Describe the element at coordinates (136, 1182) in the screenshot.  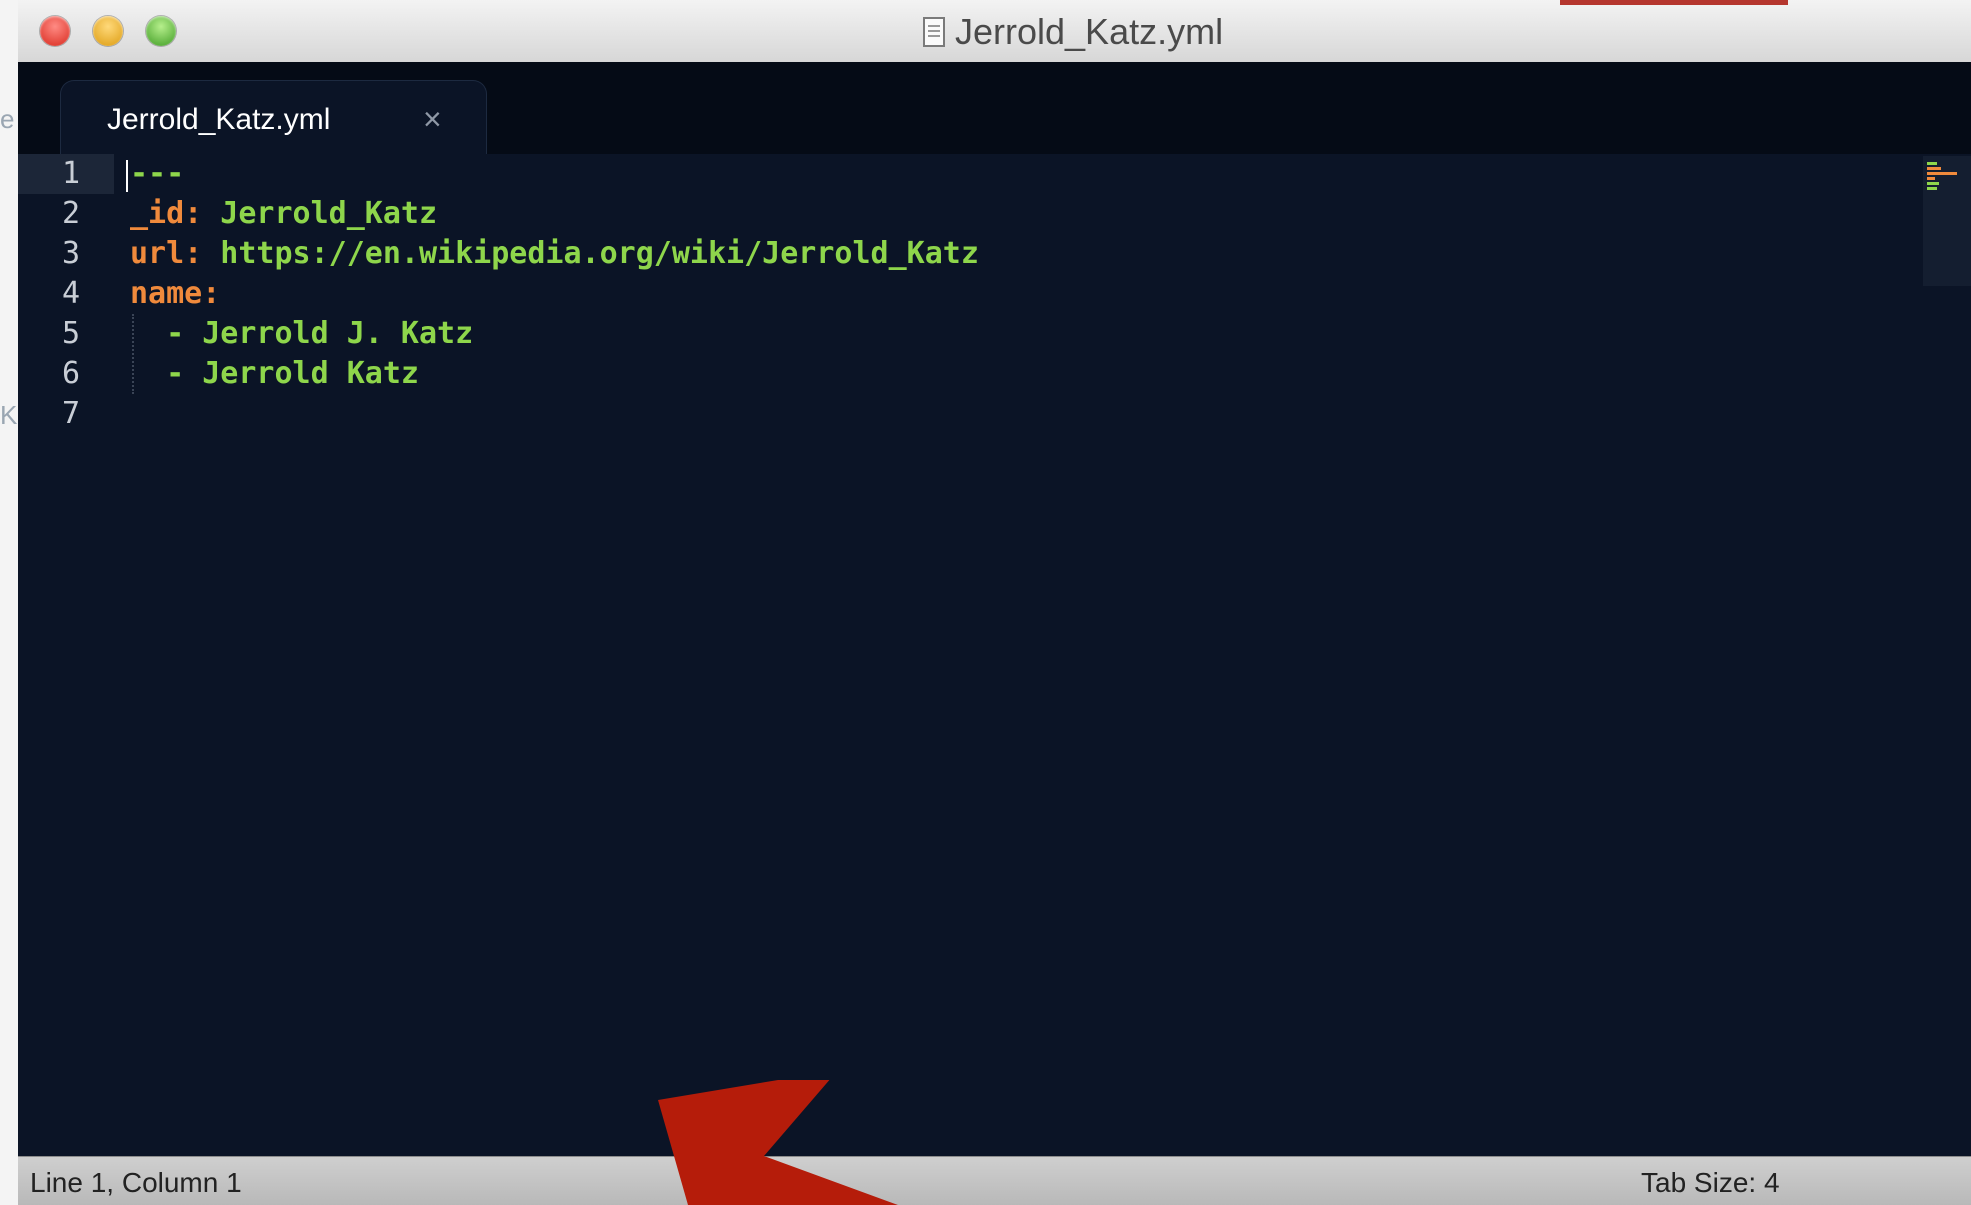
I see `cursor-position: Line 1, Column 1` at that location.